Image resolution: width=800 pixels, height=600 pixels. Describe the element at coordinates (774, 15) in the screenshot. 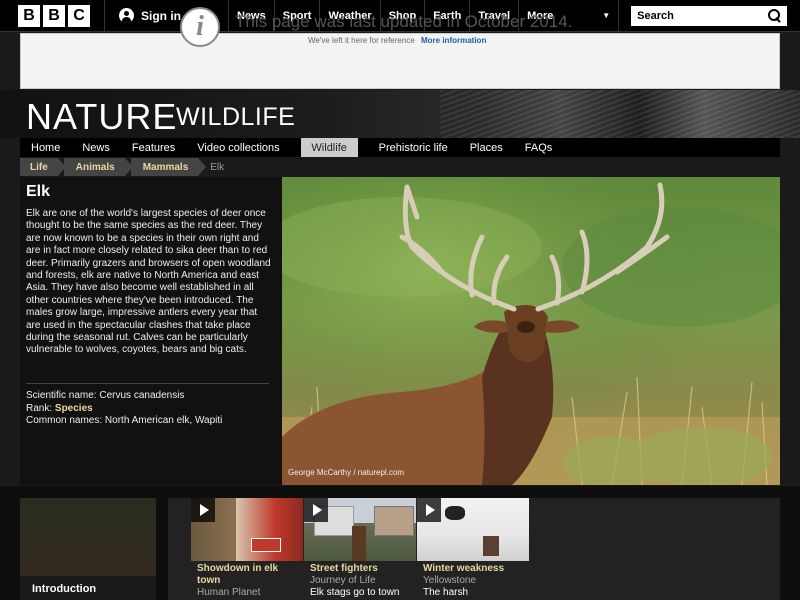

I see `search-icon` at that location.